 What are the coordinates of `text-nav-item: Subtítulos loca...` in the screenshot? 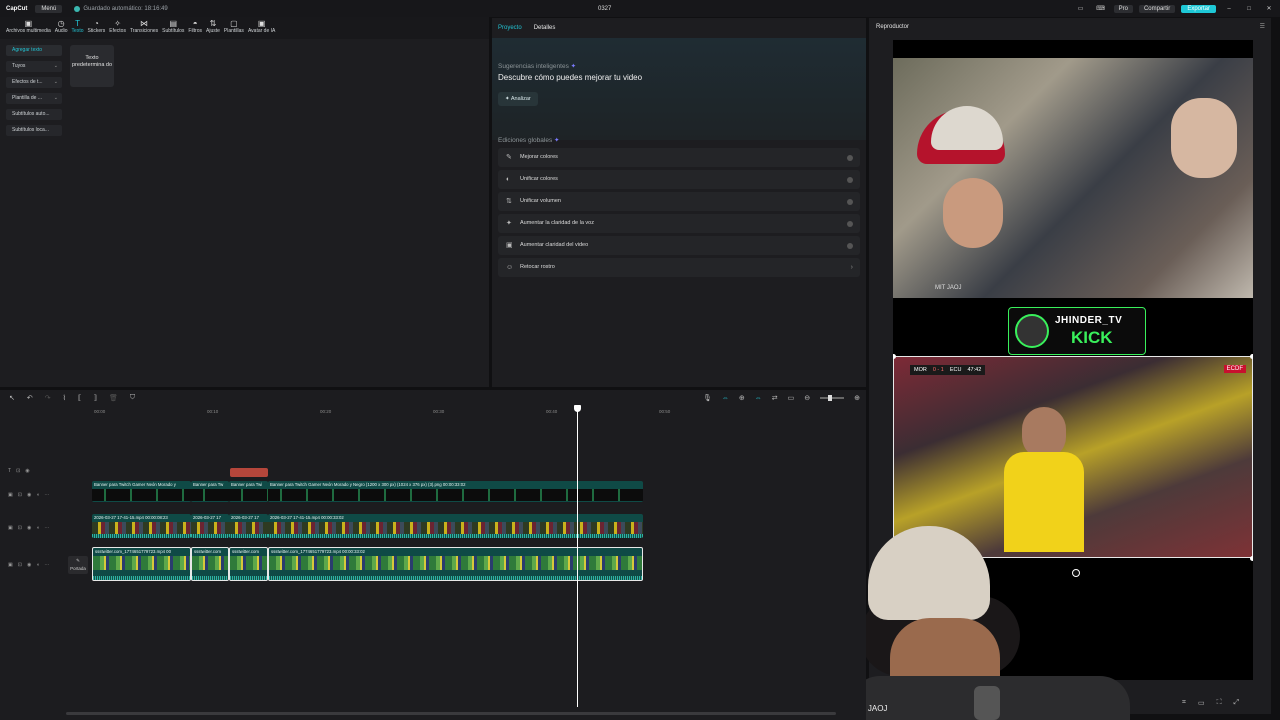 It's located at (34, 130).